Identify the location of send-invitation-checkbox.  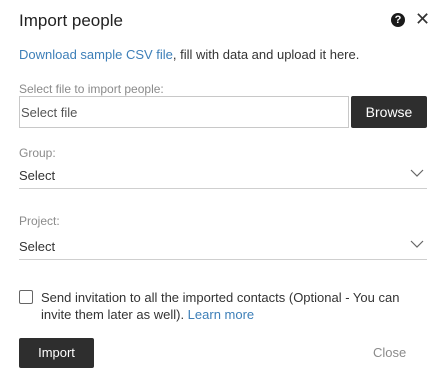
(26, 297).